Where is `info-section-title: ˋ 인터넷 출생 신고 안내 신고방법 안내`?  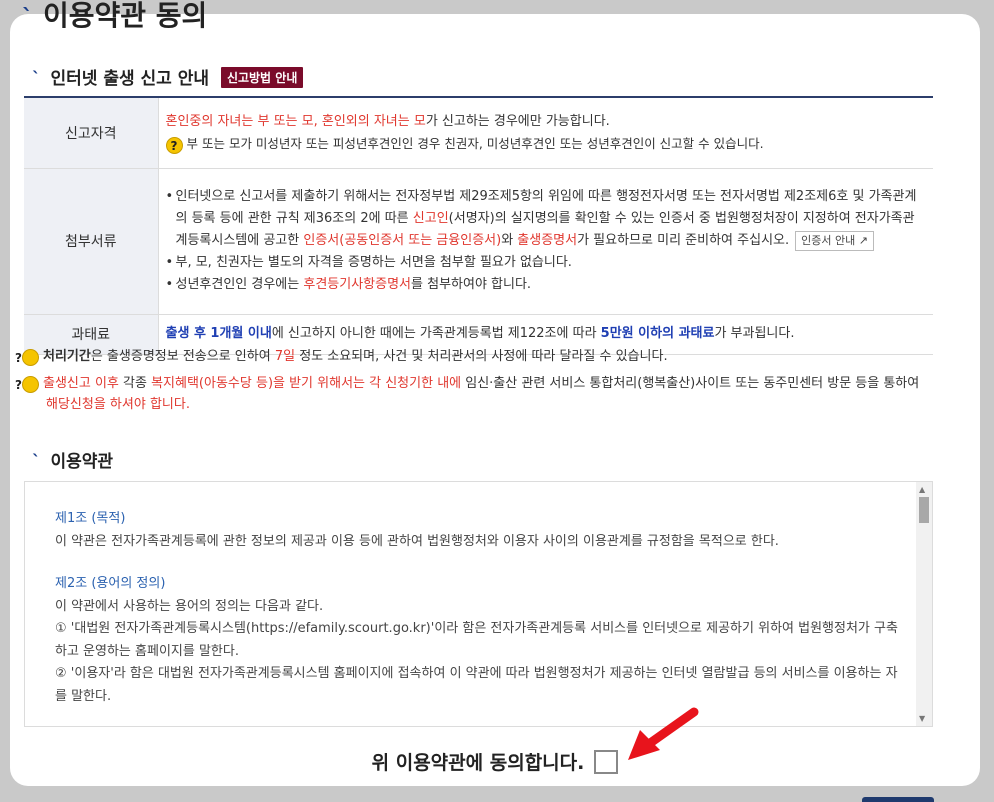
info-section-title: ˋ 인터넷 출생 신고 안내 신고방법 안내 is located at coordinates (168, 76).